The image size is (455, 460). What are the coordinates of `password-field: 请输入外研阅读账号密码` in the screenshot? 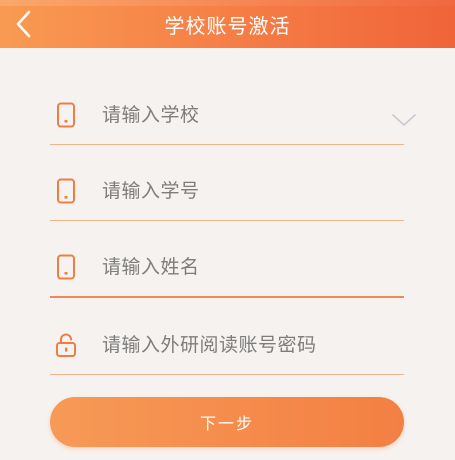 It's located at (227, 344).